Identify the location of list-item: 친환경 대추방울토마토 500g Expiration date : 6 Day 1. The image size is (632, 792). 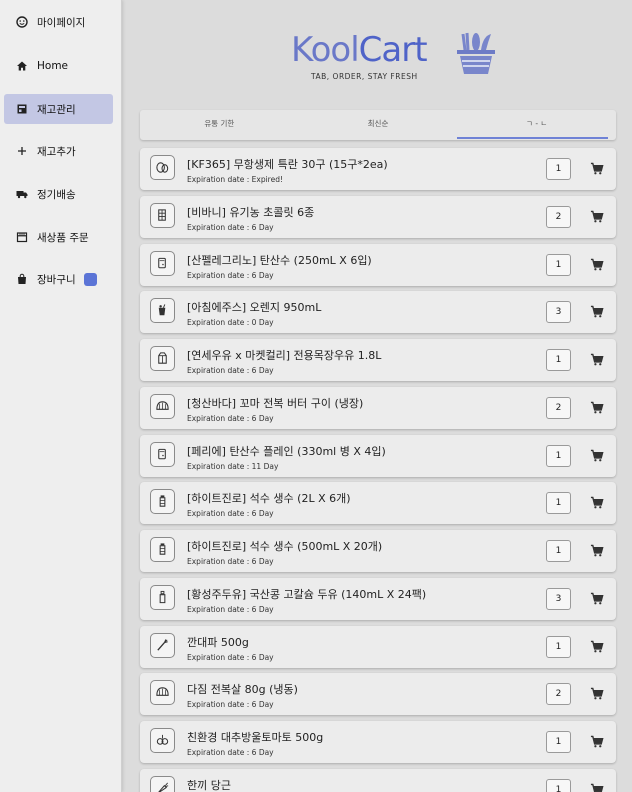
(378, 742).